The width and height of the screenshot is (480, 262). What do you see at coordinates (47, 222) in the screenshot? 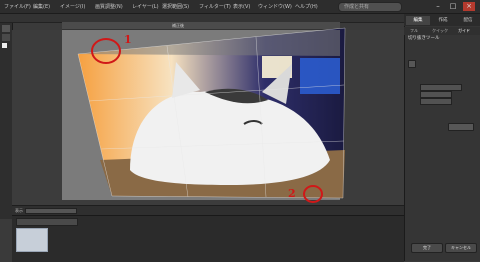
I see `bin-select` at bounding box center [47, 222].